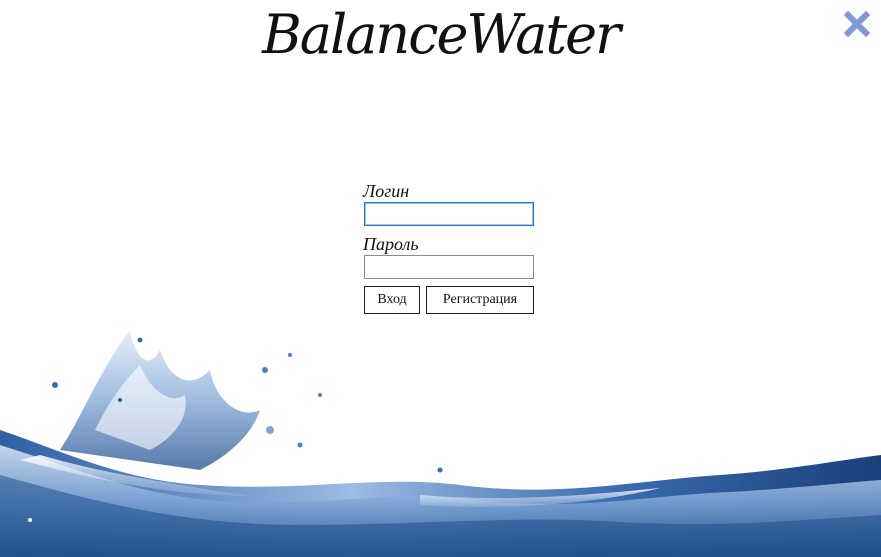  What do you see at coordinates (391, 244) in the screenshot?
I see `password-label: Пароль` at bounding box center [391, 244].